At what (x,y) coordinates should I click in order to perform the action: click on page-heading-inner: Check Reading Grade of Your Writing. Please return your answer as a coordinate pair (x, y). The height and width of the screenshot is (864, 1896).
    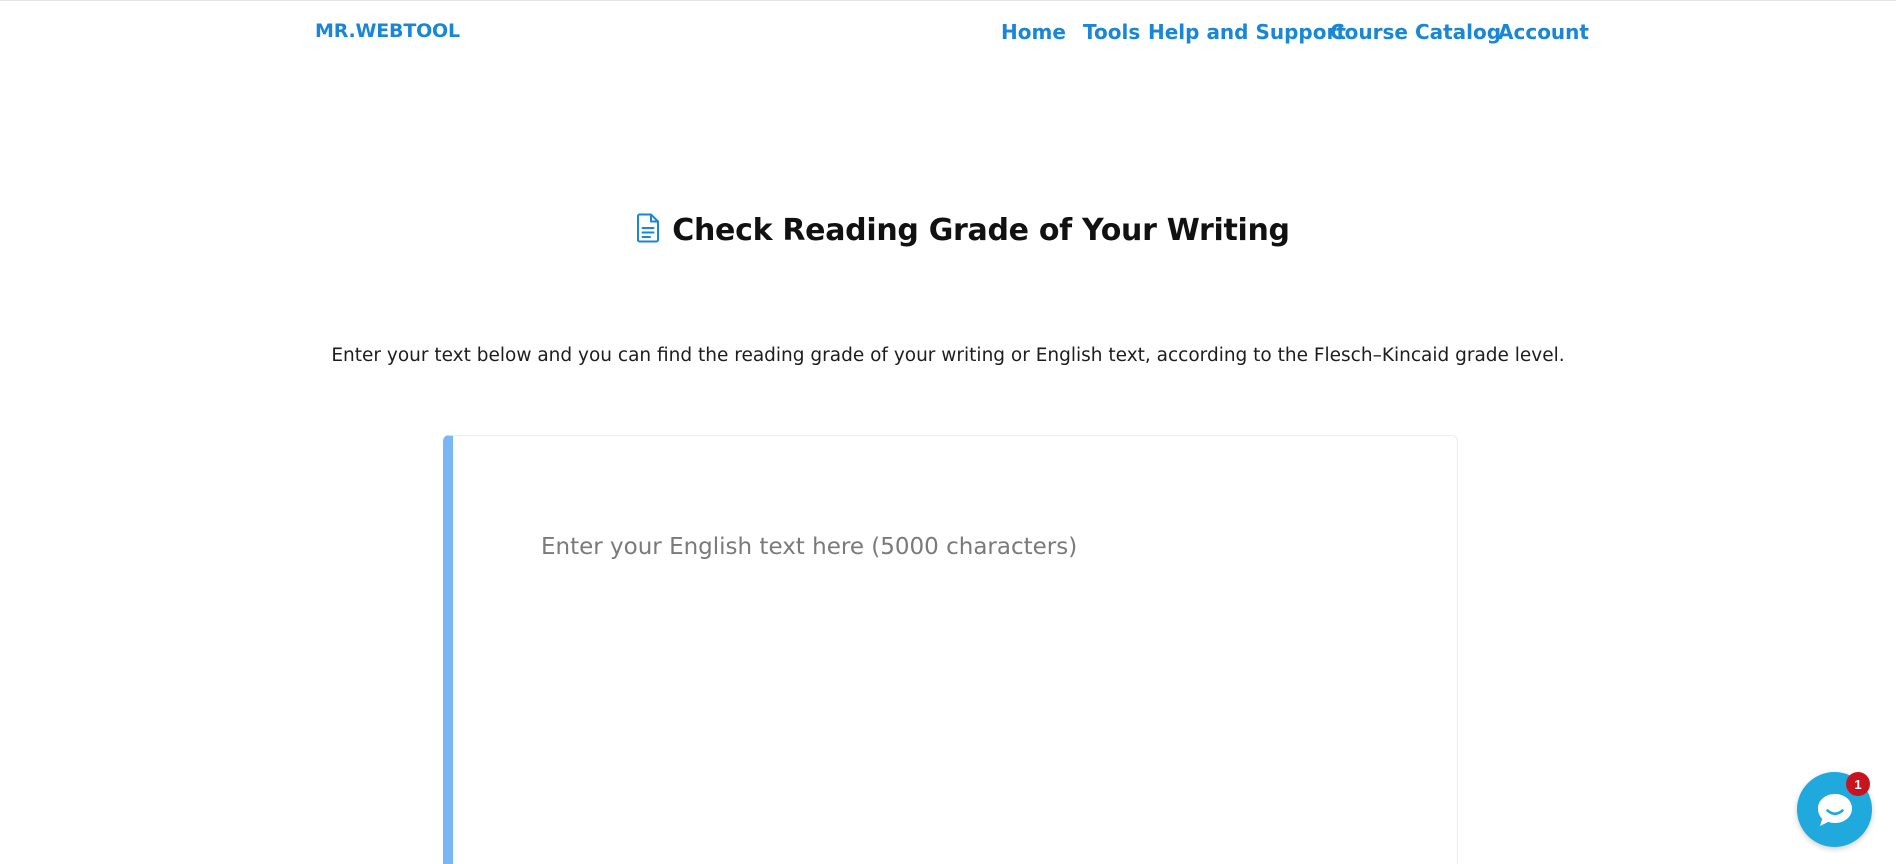
    Looking at the image, I should click on (963, 230).